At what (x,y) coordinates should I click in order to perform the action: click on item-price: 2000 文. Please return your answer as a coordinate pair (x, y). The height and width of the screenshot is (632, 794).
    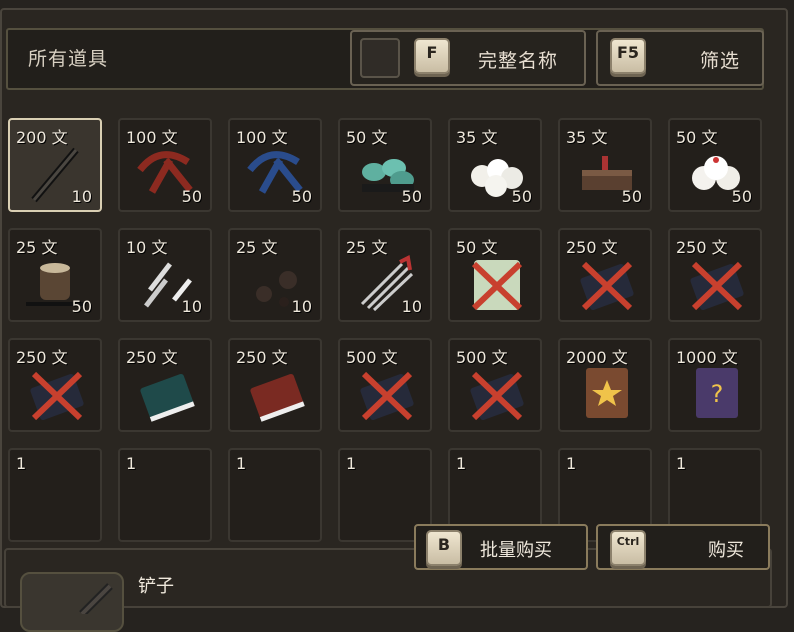
    Looking at the image, I should click on (597, 357).